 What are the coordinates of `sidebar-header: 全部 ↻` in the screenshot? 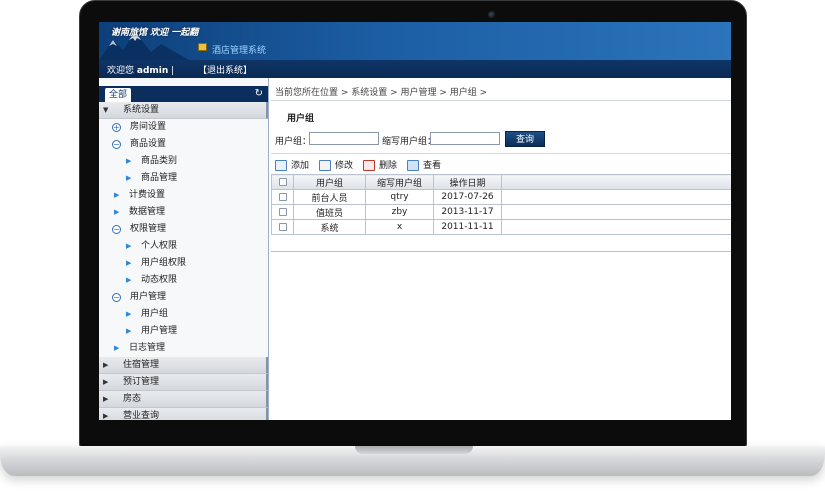 It's located at (183, 94).